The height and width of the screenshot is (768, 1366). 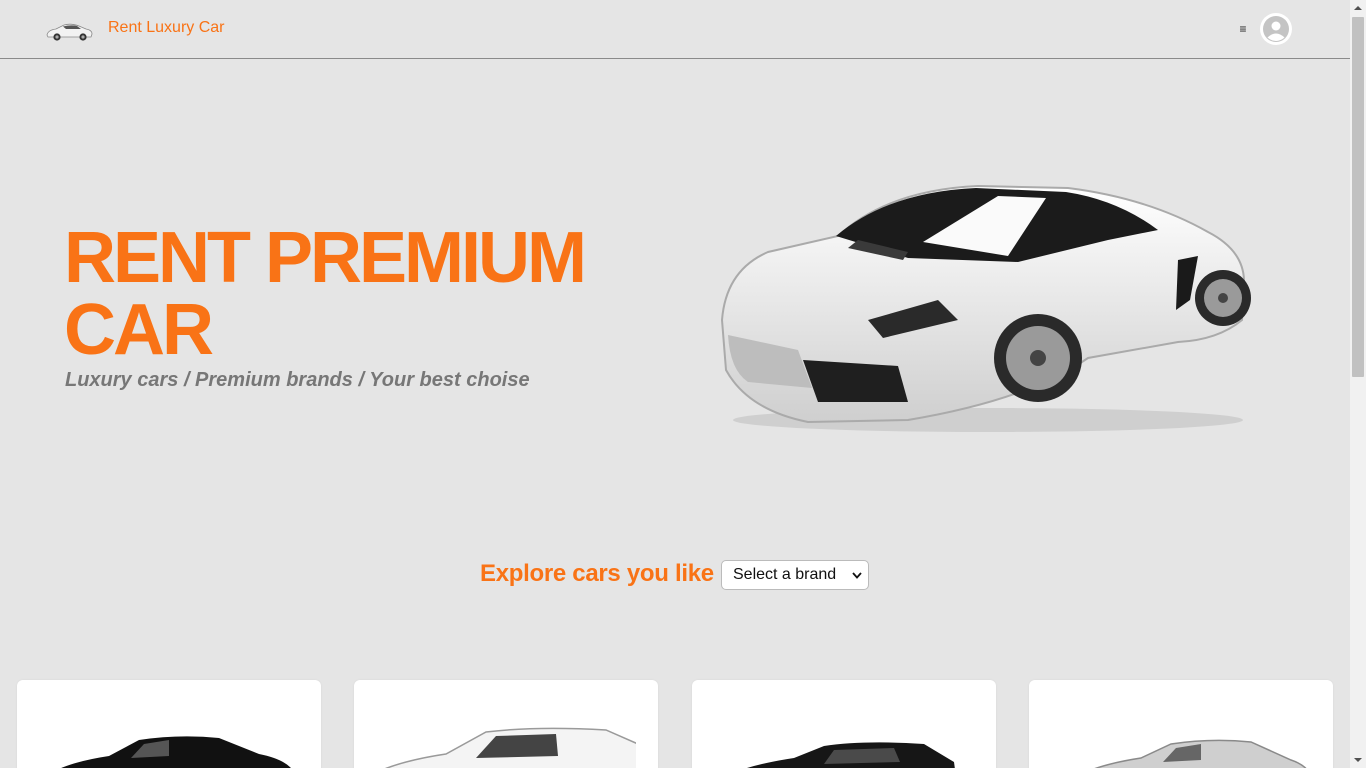 What do you see at coordinates (1358, 197) in the screenshot?
I see `scrollbar-thumb` at bounding box center [1358, 197].